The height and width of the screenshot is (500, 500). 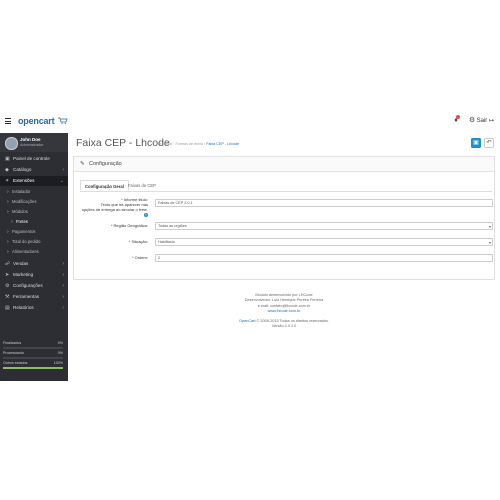 I want to click on sidebar-item-modules: › Módulos, so click(x=34, y=212).